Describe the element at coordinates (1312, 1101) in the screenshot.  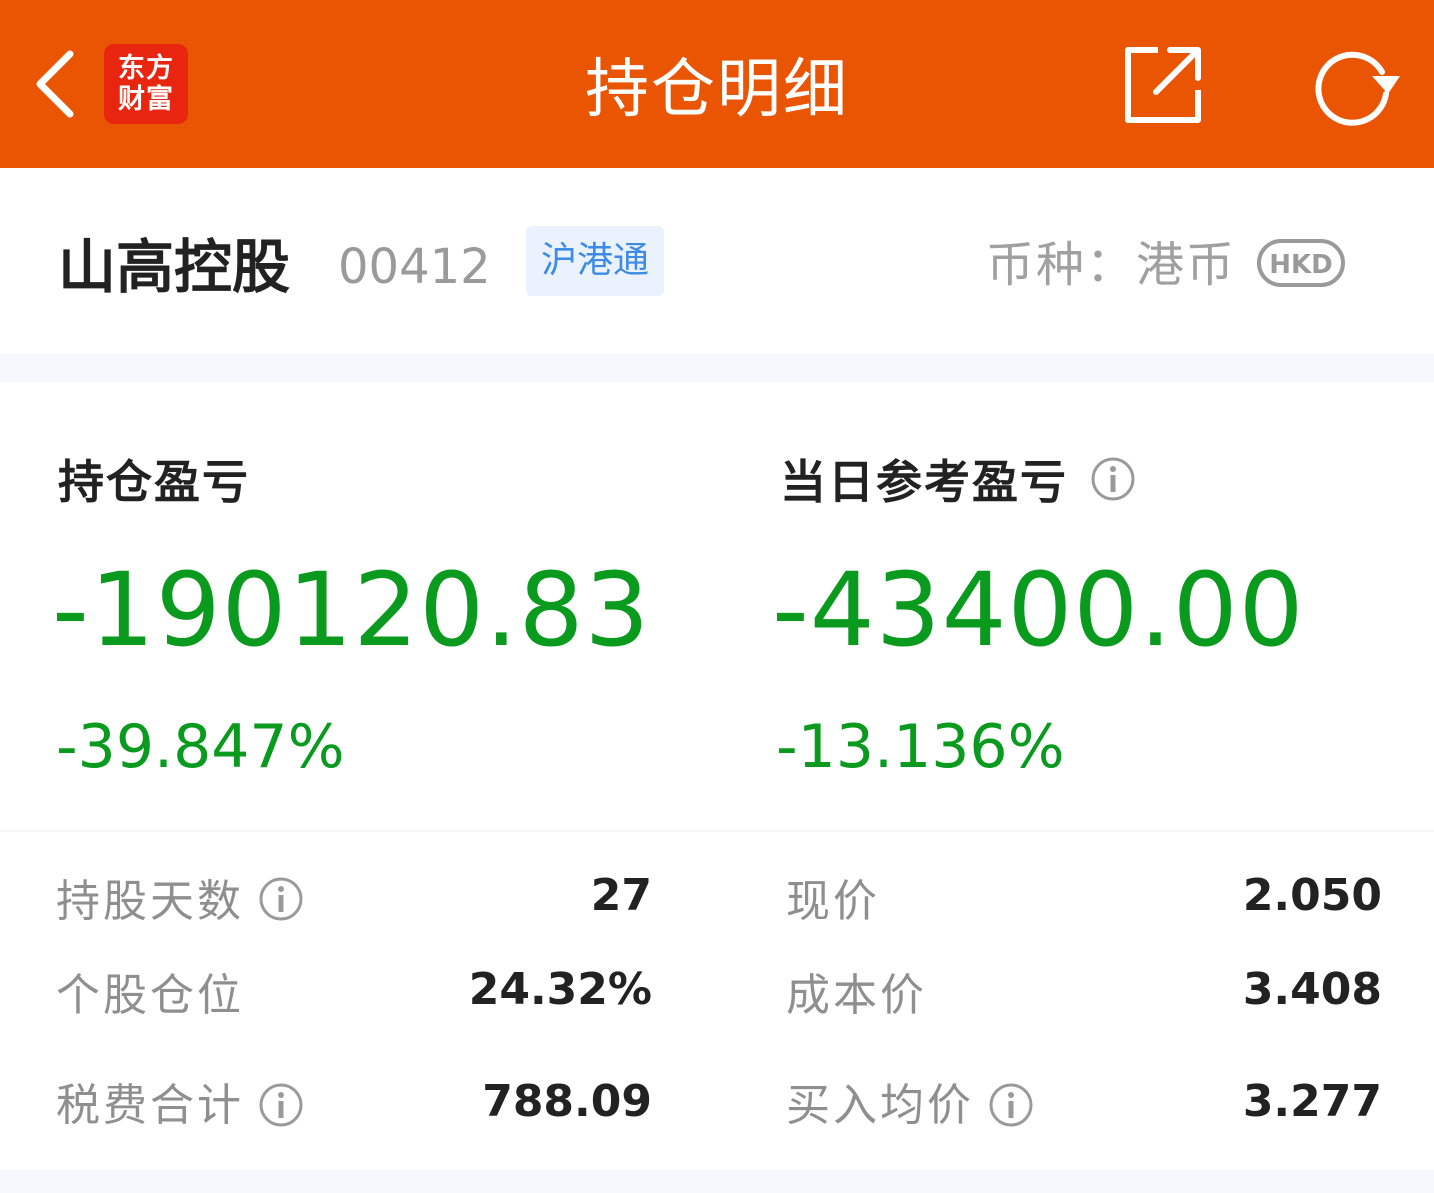
I see `avg-buy-price-value: 3.277` at that location.